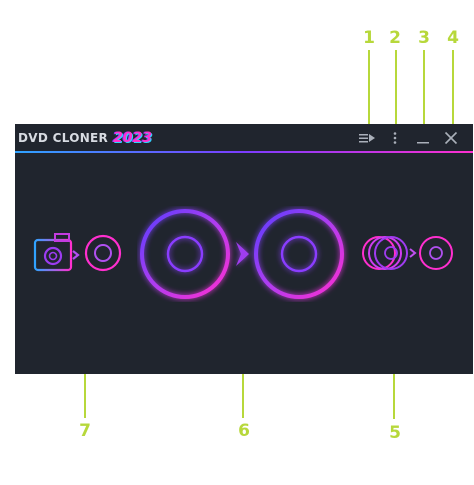  Describe the element at coordinates (395, 38) in the screenshot. I see `callout-2: 2` at that location.